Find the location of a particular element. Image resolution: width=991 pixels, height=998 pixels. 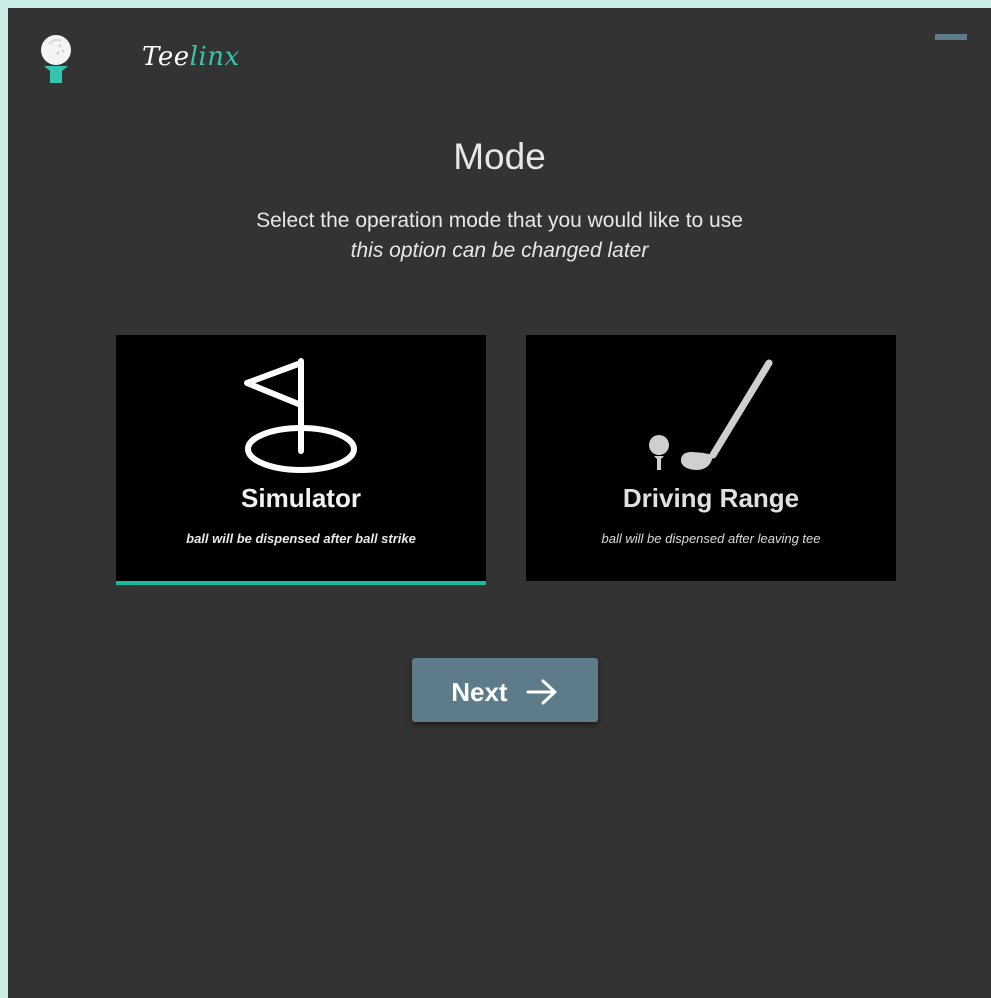

brand-prefix: Tee is located at coordinates (166, 57).